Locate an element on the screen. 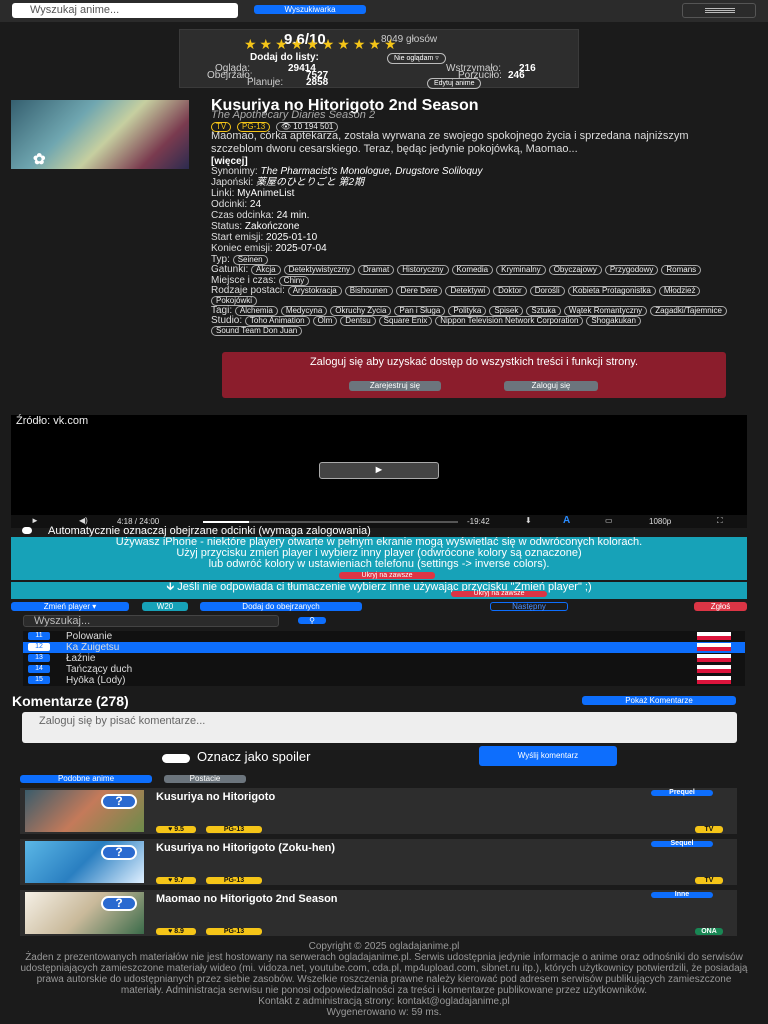  pip-icon: ▭ is located at coordinates (609, 520).